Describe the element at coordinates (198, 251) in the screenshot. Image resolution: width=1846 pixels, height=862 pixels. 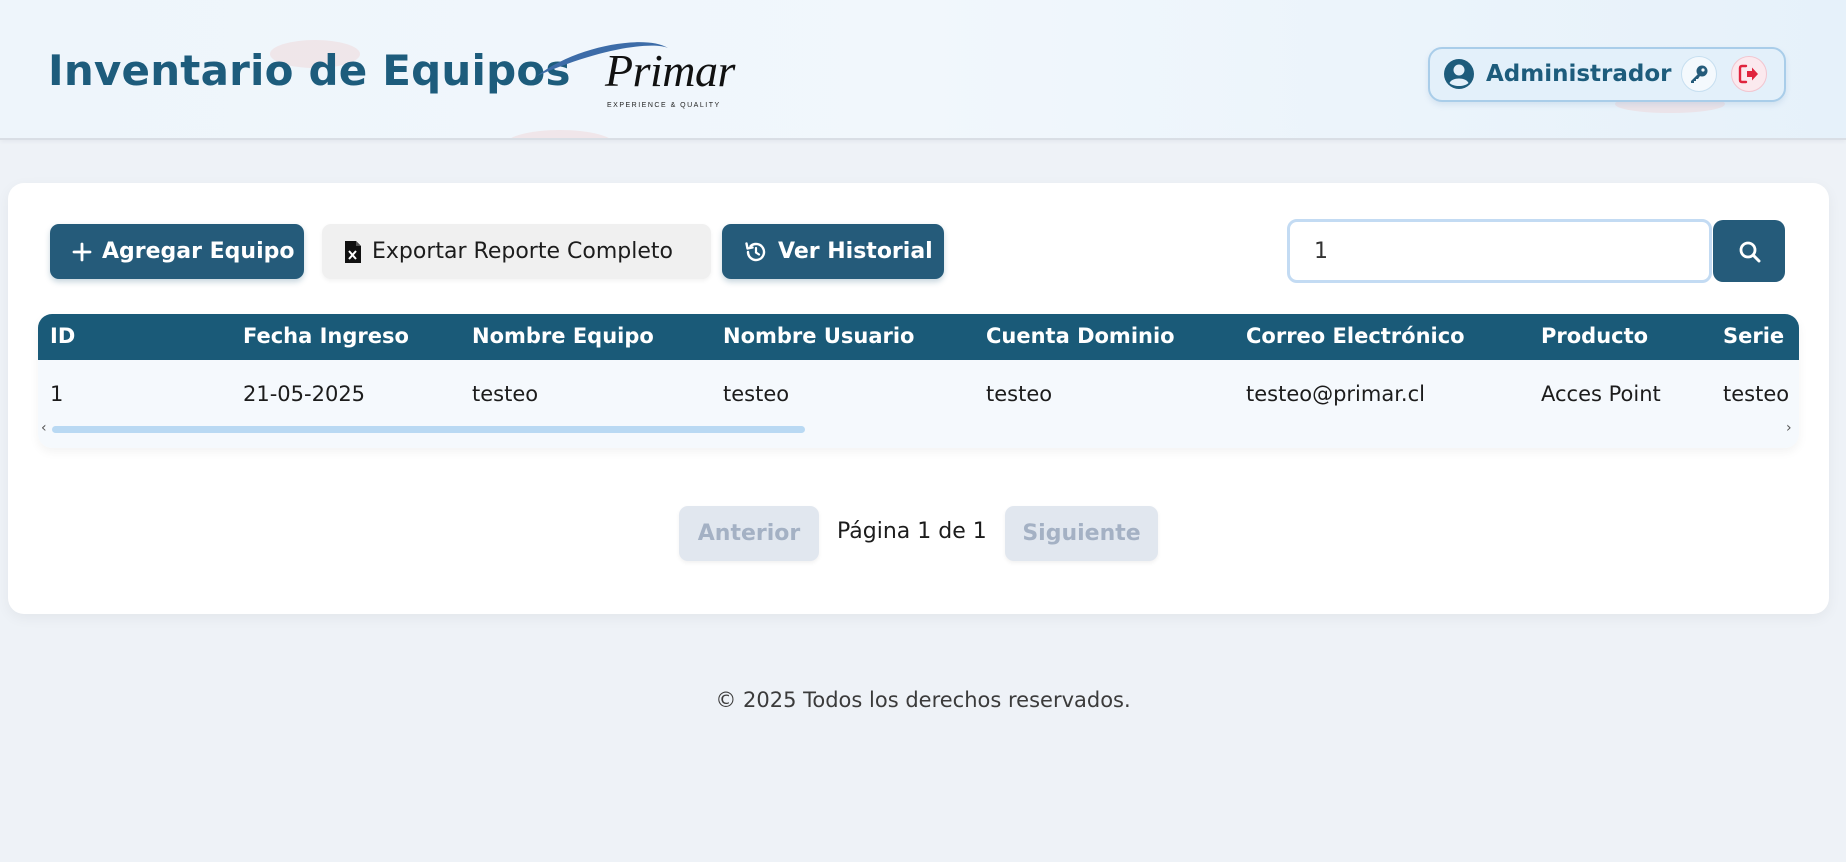
I see `add-equipment-label: Agregar Equipo` at that location.